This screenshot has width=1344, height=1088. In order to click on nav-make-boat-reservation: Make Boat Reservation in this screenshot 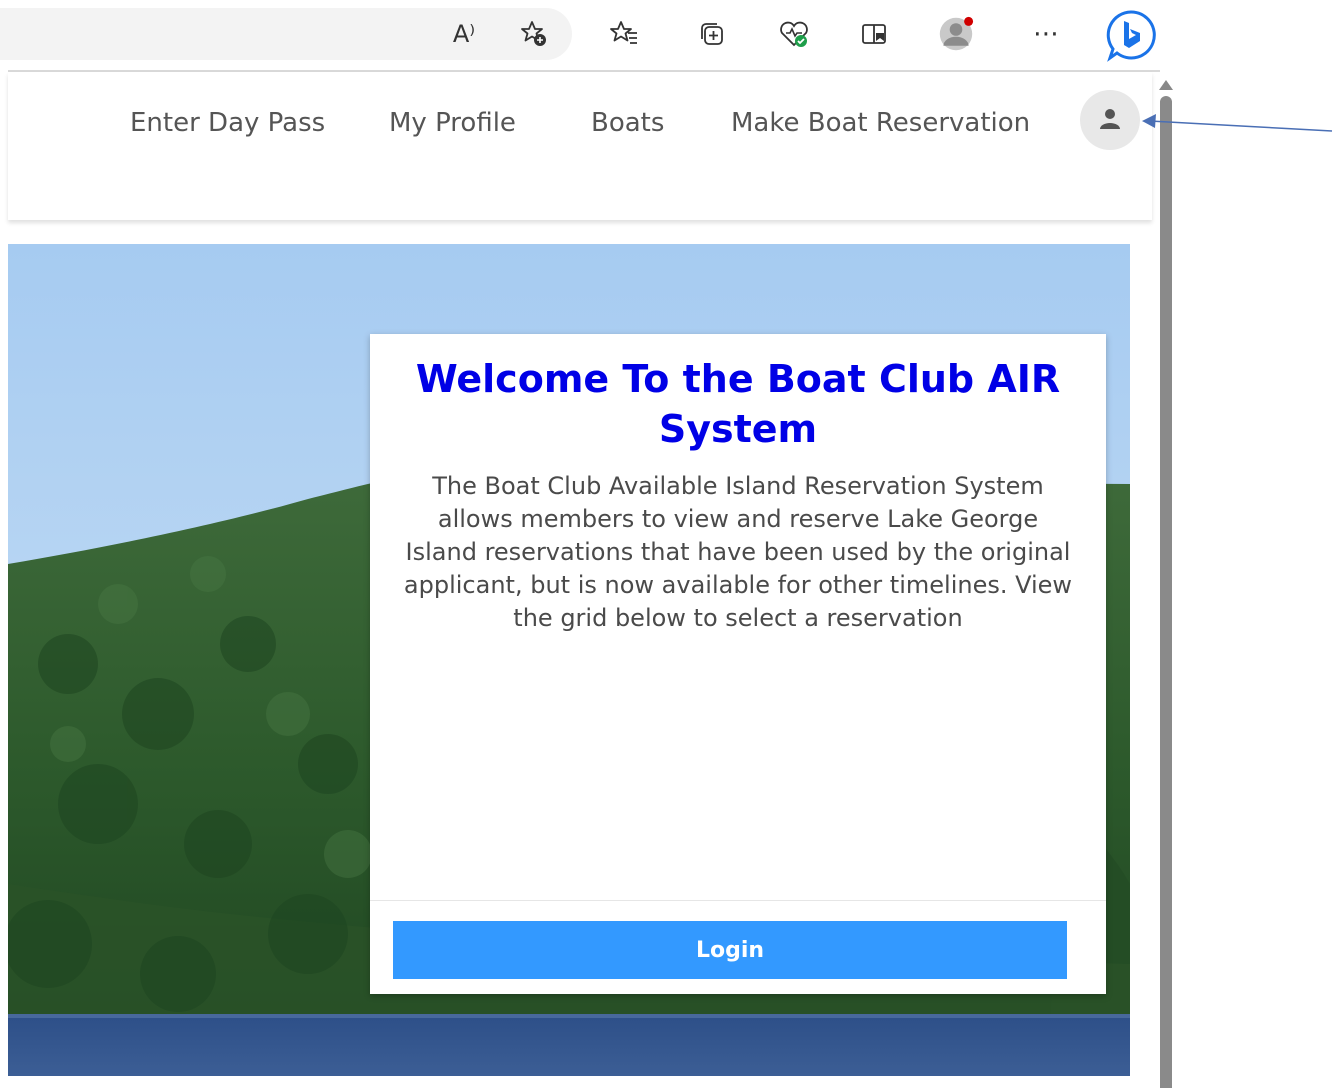, I will do `click(880, 123)`.